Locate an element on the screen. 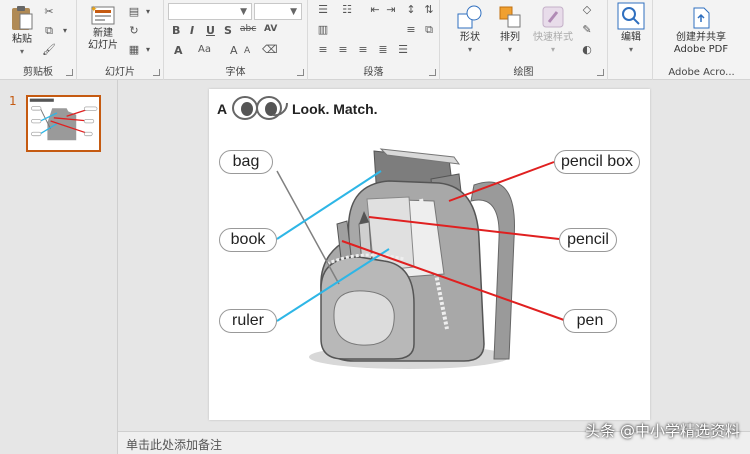 The image size is (750, 454). text-direction-icon: ⇅ is located at coordinates (429, 10).